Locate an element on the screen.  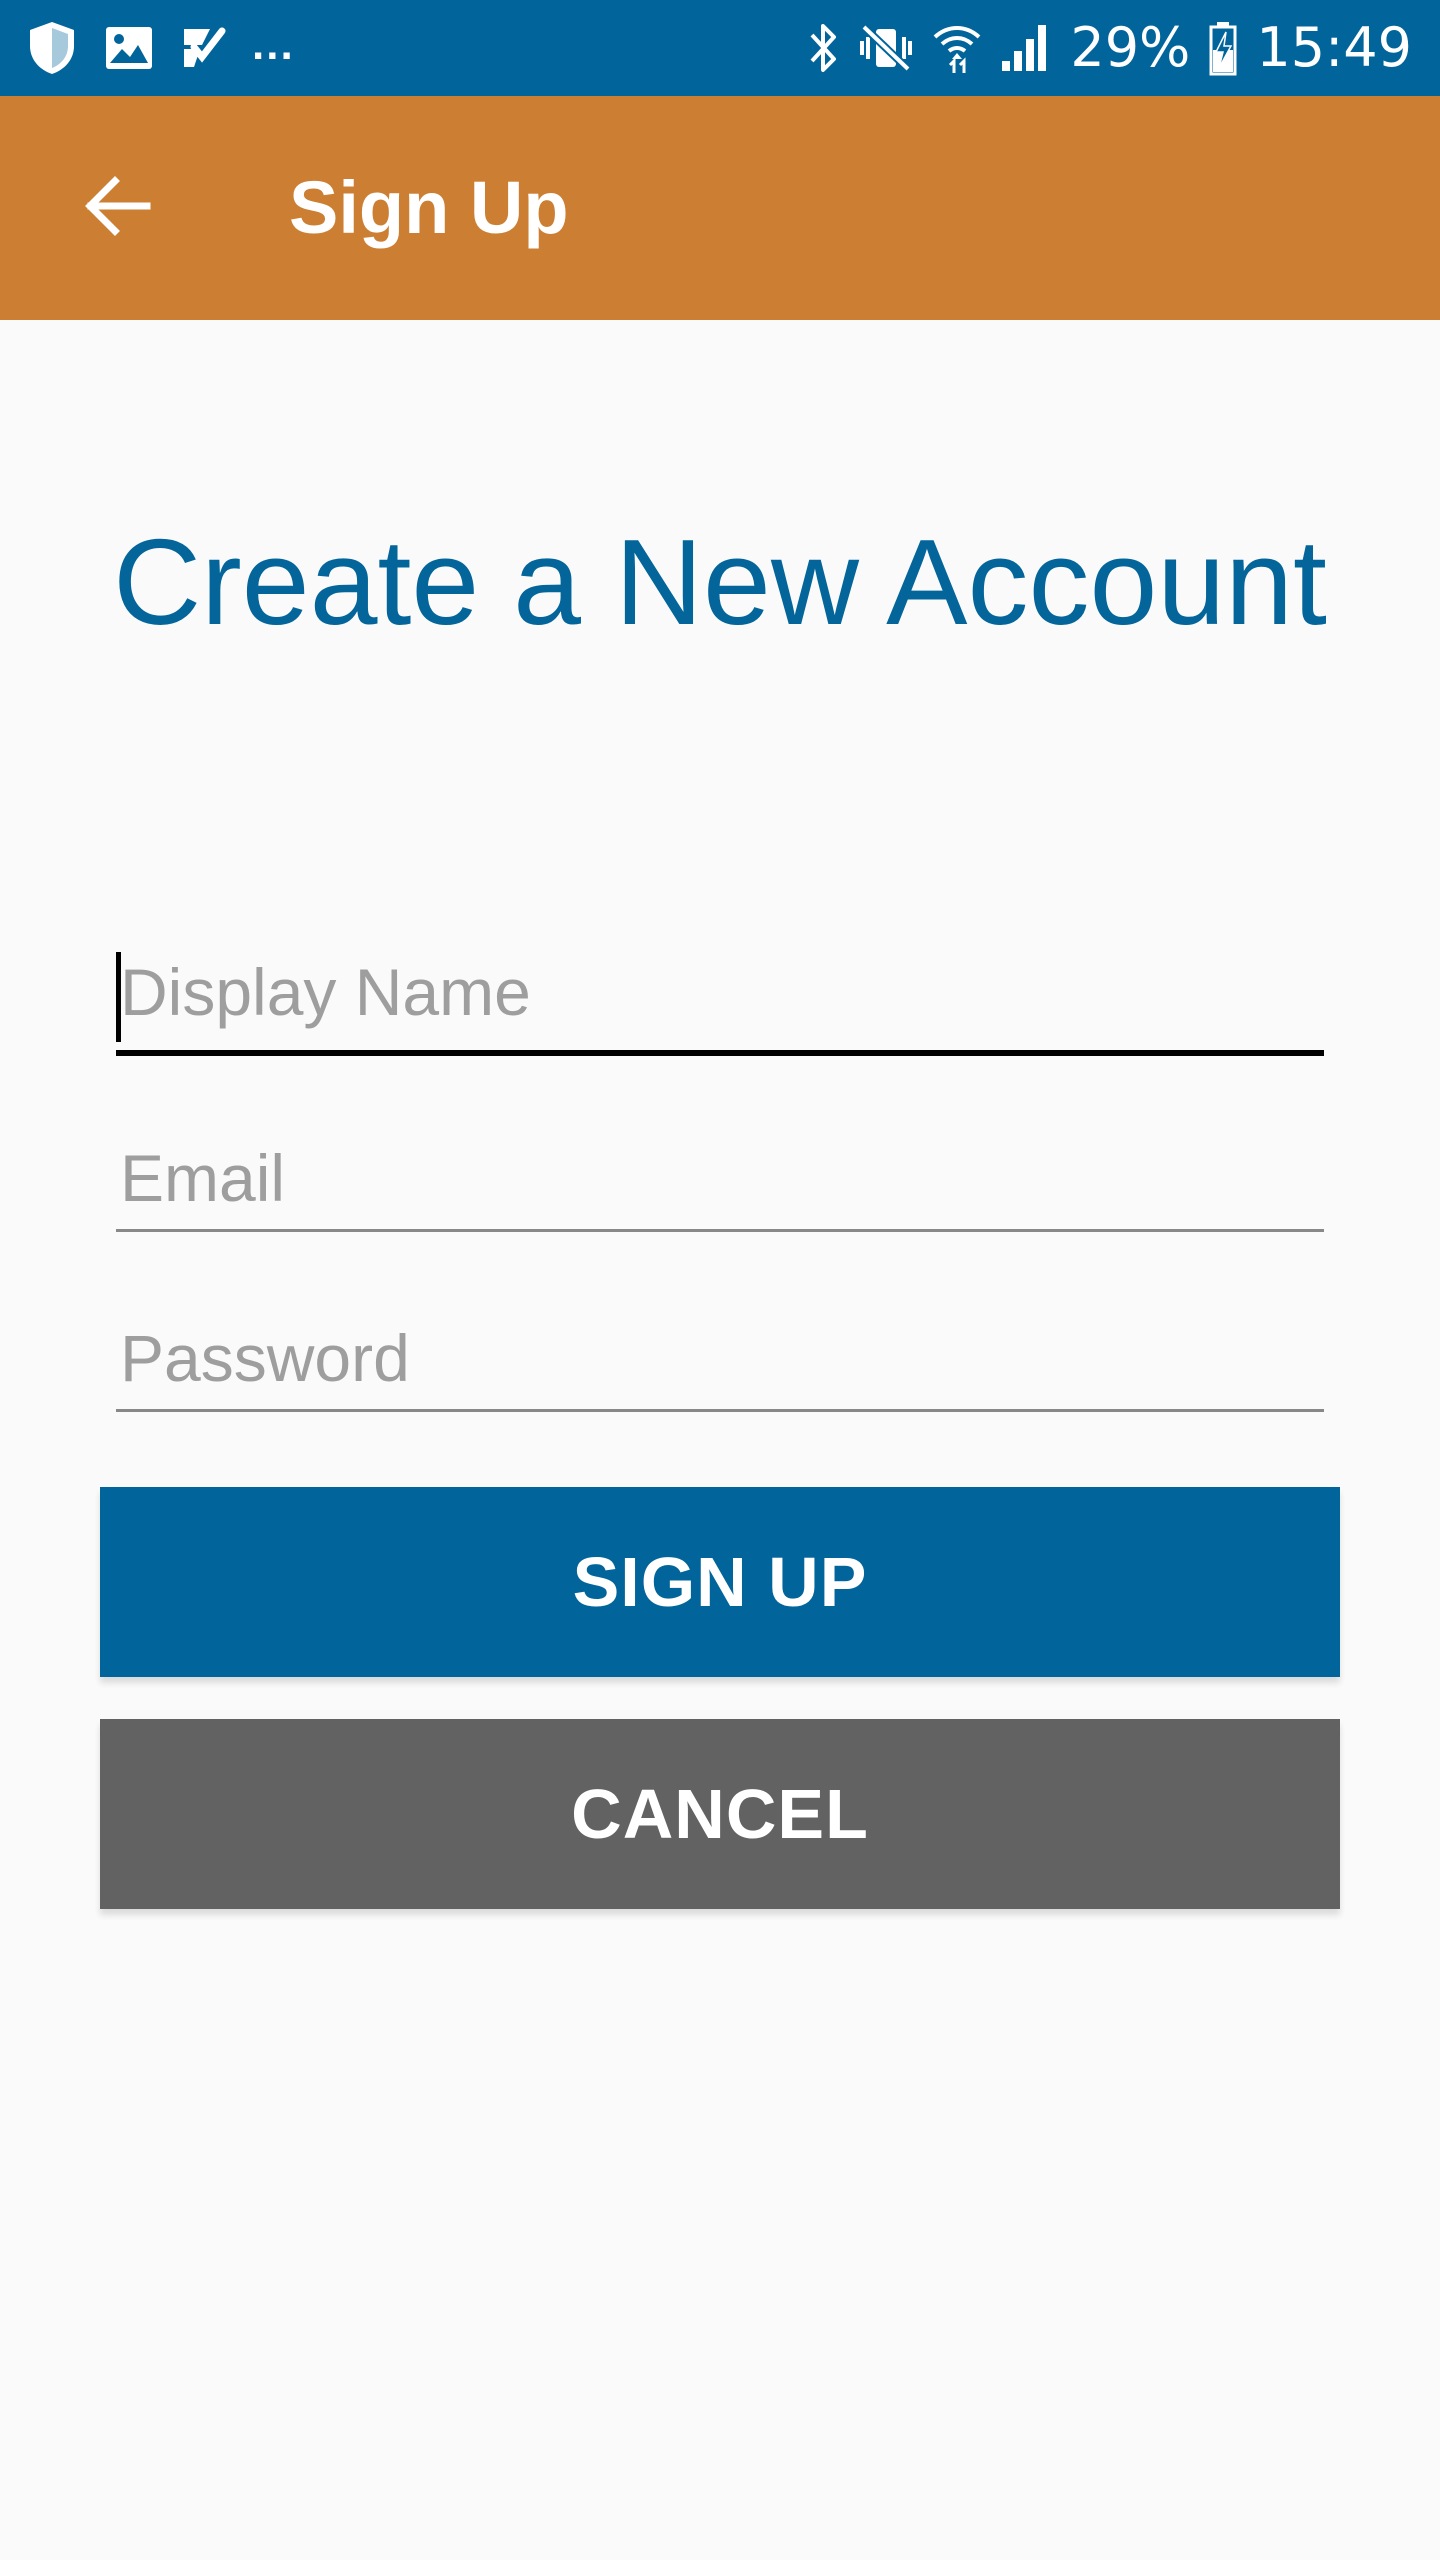
shield-icon is located at coordinates (52, 48).